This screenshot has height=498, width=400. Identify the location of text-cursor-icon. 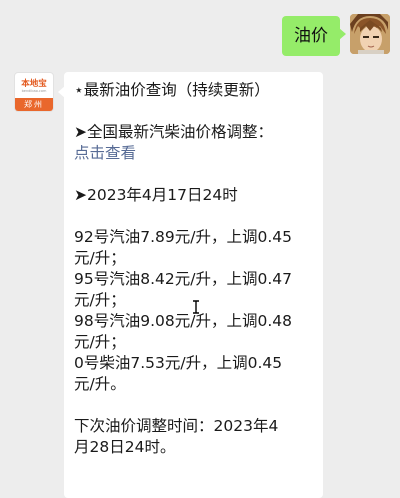
(196, 307).